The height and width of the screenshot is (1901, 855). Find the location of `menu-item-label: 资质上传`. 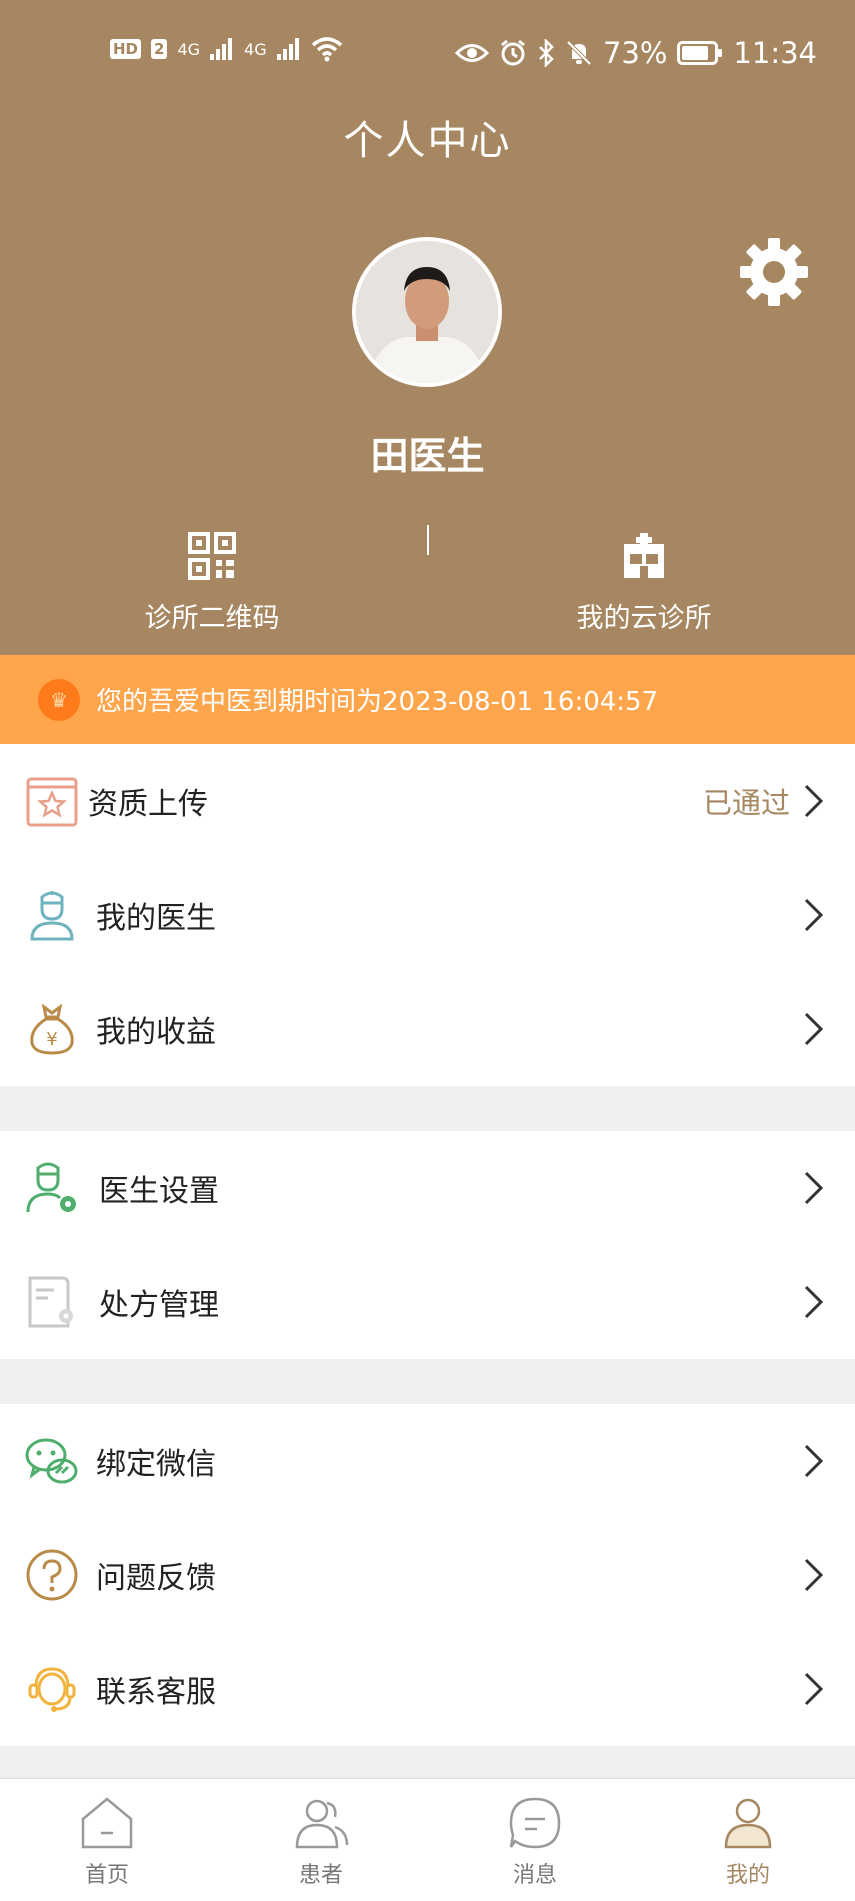

menu-item-label: 资质上传 is located at coordinates (148, 804).